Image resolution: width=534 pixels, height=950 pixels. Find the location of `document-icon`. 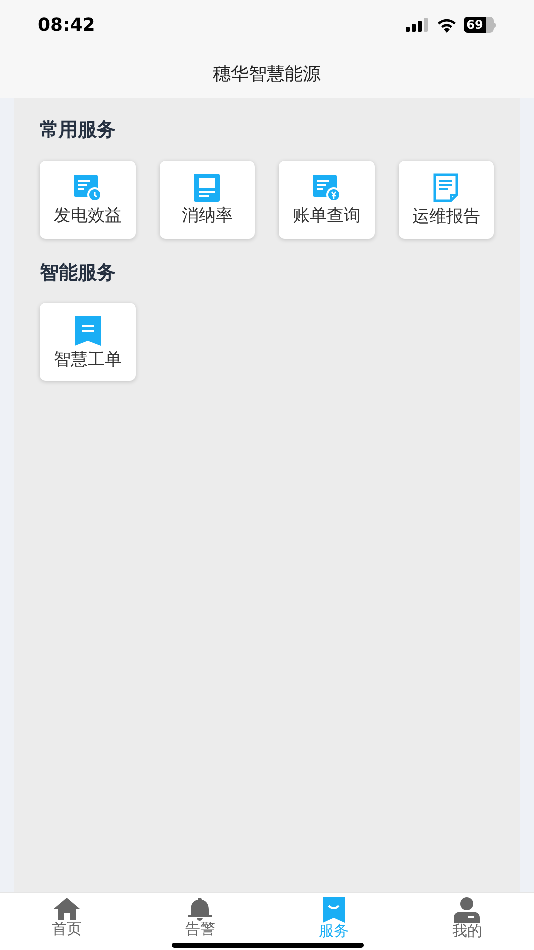

document-icon is located at coordinates (446, 188).